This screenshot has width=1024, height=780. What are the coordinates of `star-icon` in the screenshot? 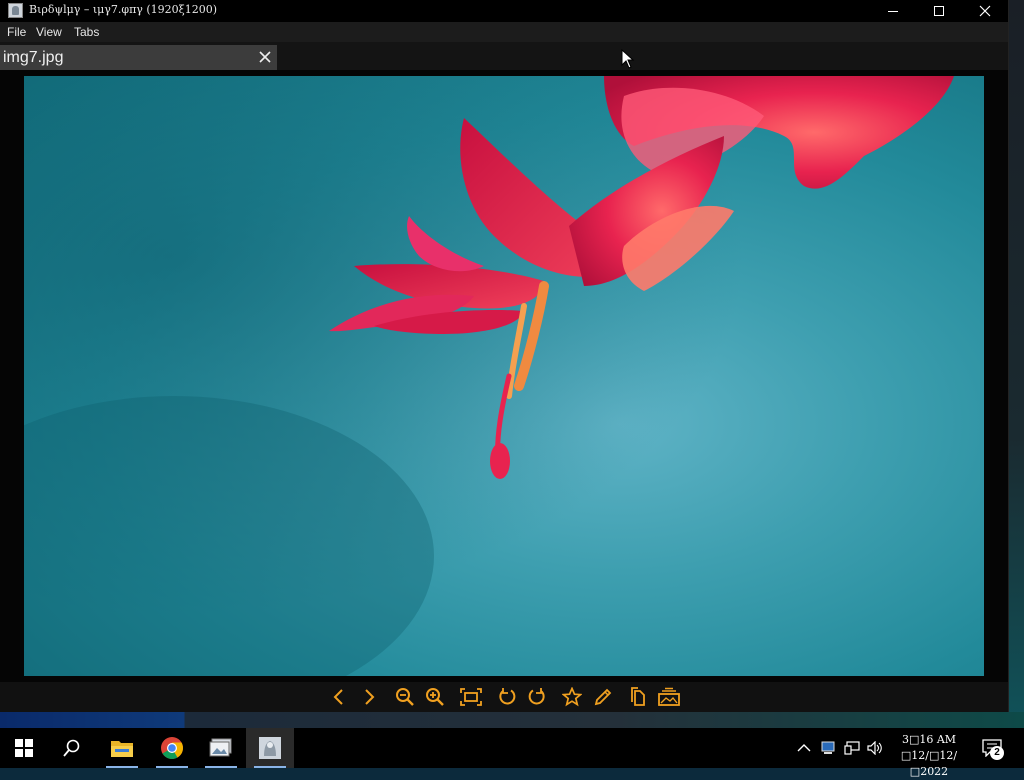 It's located at (572, 697).